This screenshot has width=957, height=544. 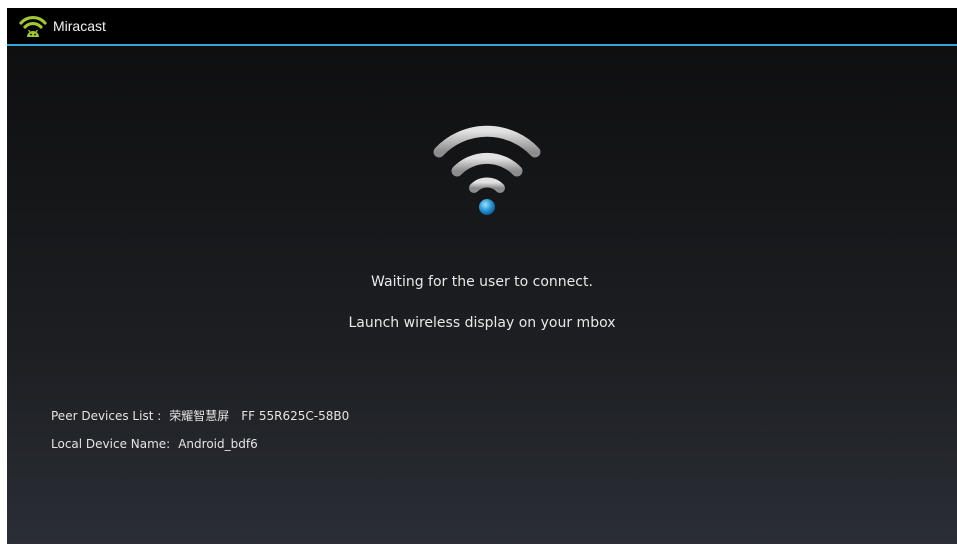 What do you see at coordinates (79, 26) in the screenshot?
I see `app-title: Miracast` at bounding box center [79, 26].